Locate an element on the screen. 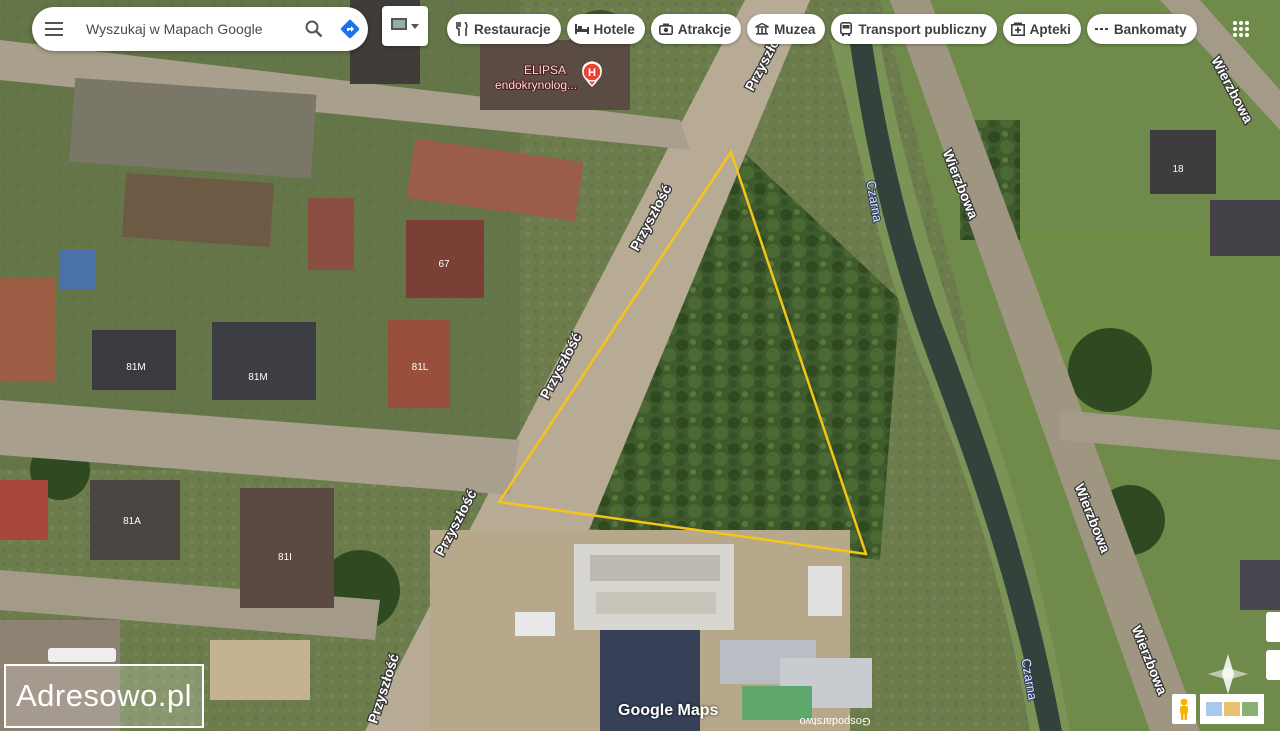 The height and width of the screenshot is (731, 1280). house-number: 81I is located at coordinates (285, 557).